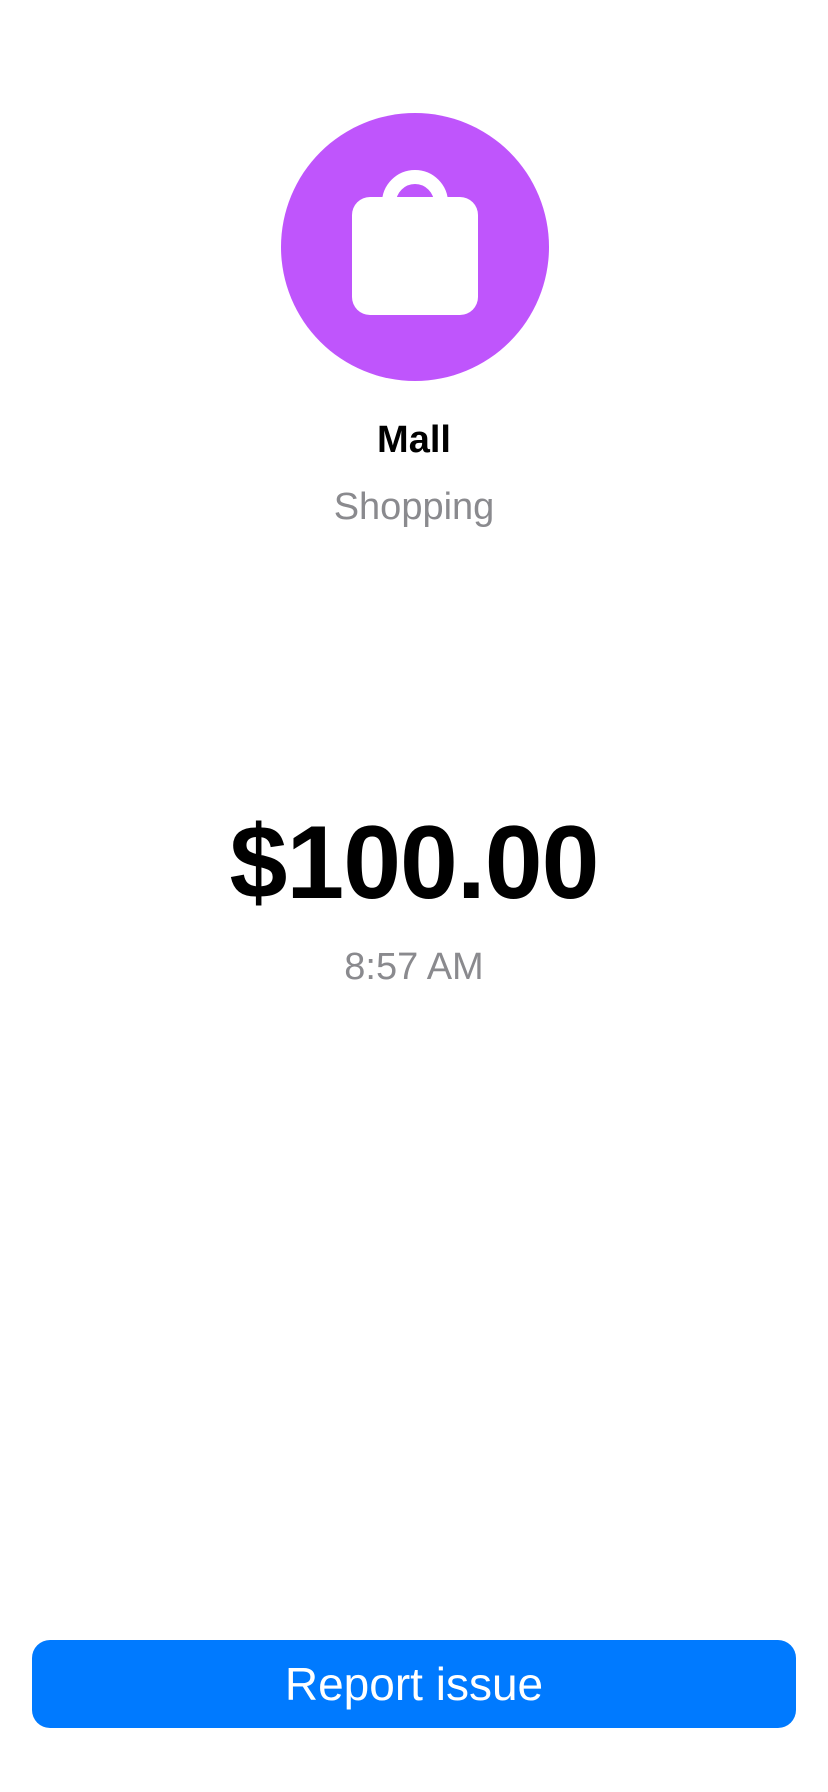  Describe the element at coordinates (414, 863) in the screenshot. I see `transaction-amount: $100.00` at that location.